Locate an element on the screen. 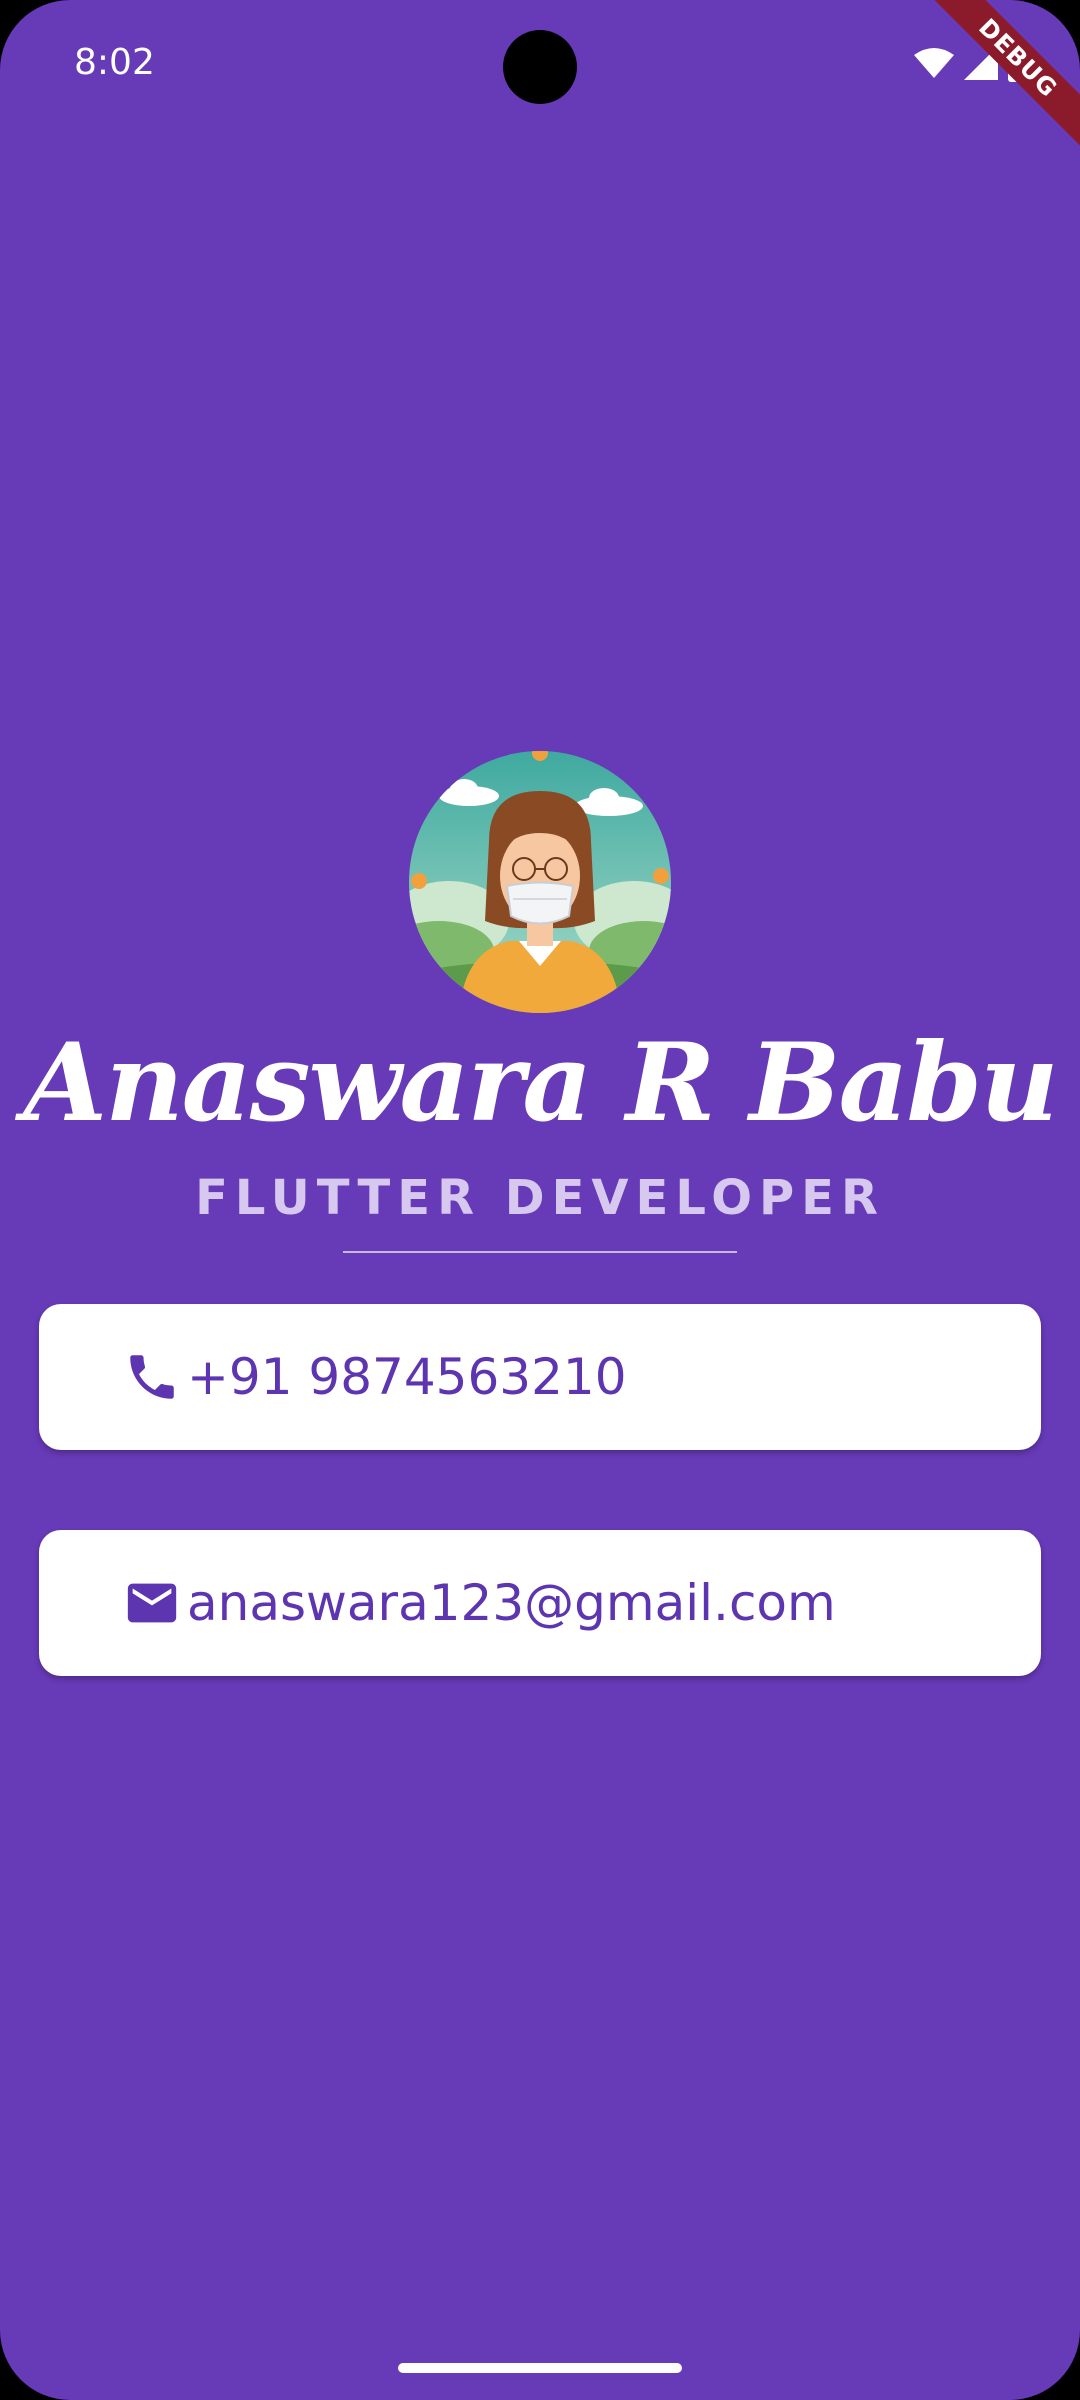 This screenshot has width=1080, height=2400. home-indicator is located at coordinates (540, 2368).